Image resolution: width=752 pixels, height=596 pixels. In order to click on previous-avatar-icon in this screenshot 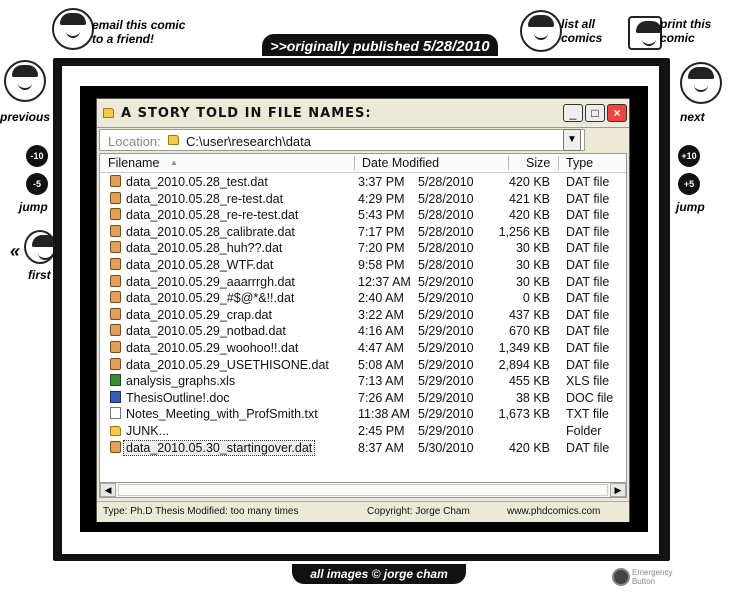, I will do `click(25, 81)`.